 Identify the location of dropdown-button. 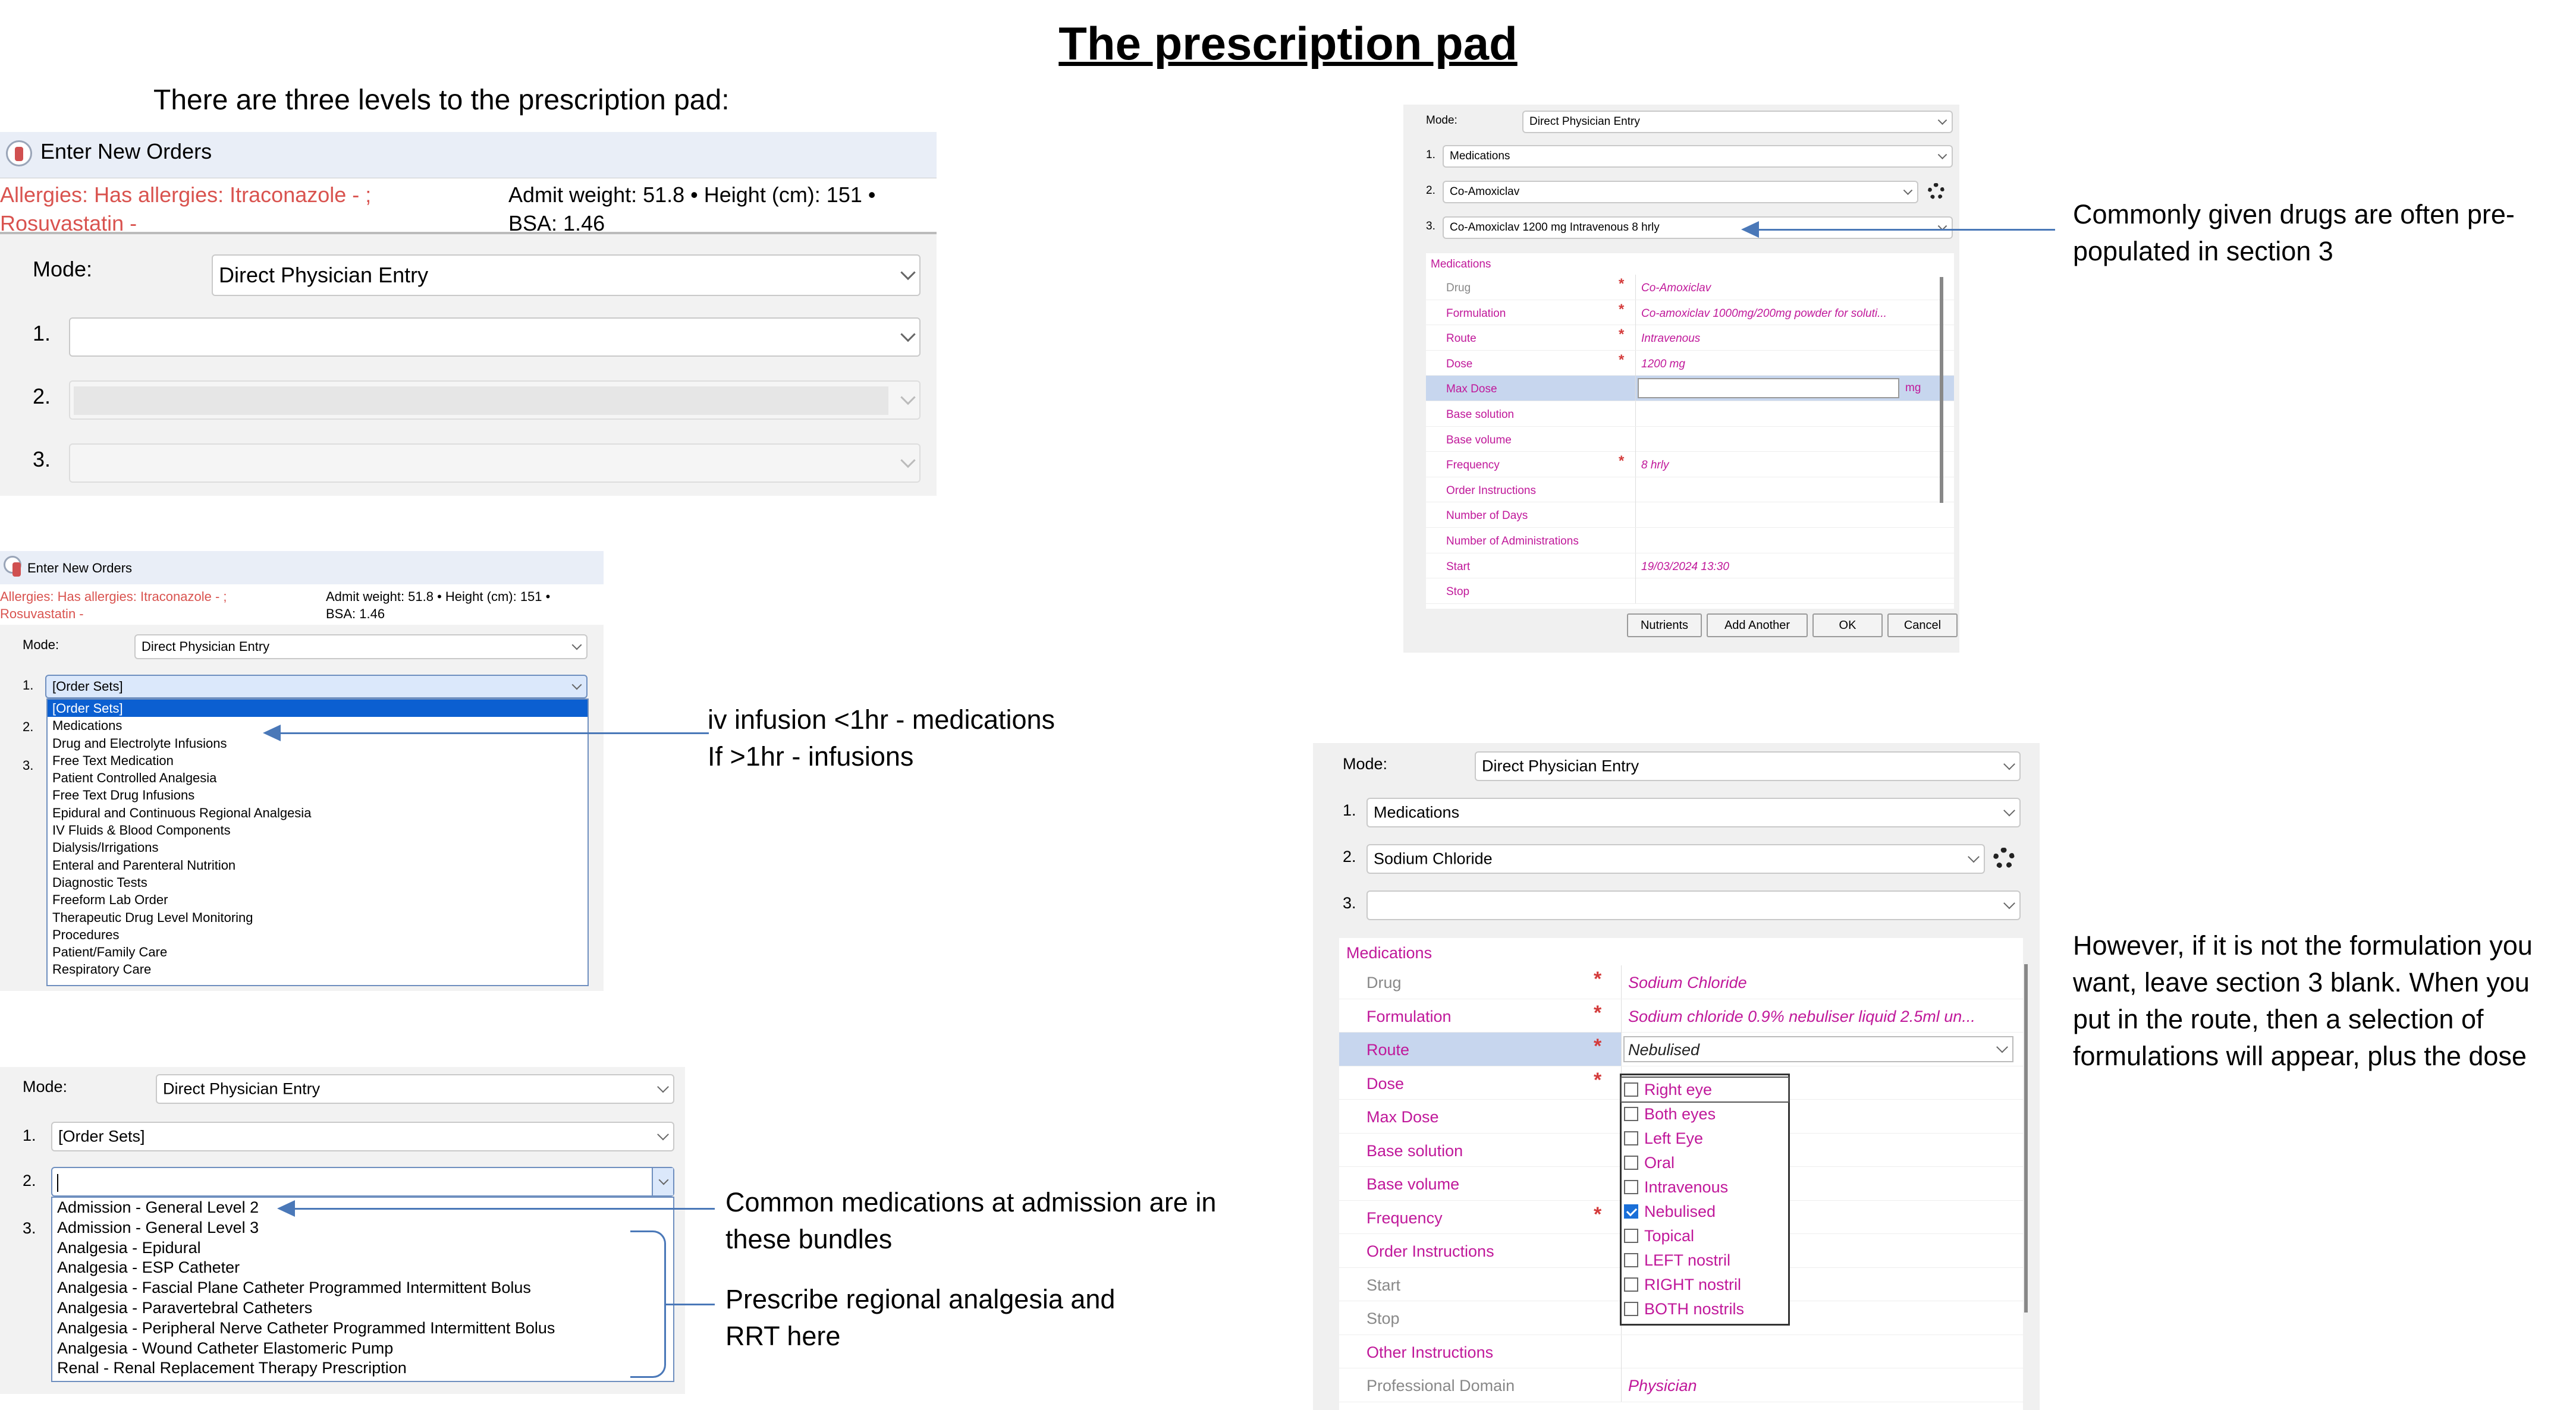
(662, 1181).